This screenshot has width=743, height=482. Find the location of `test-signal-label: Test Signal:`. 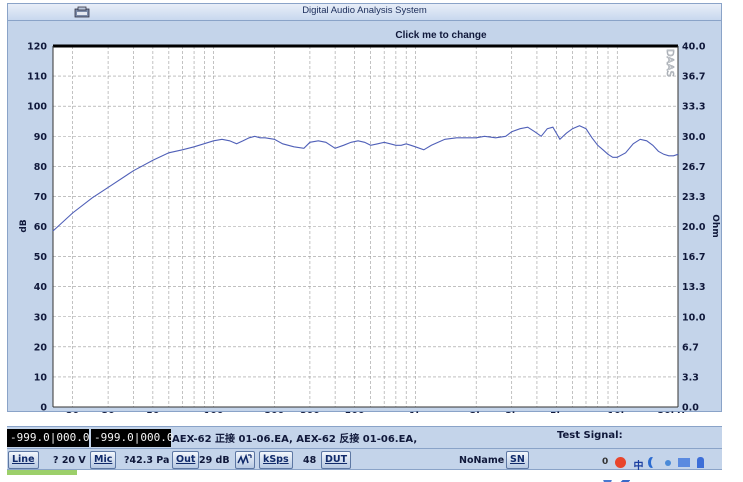

test-signal-label: Test Signal: is located at coordinates (590, 435).